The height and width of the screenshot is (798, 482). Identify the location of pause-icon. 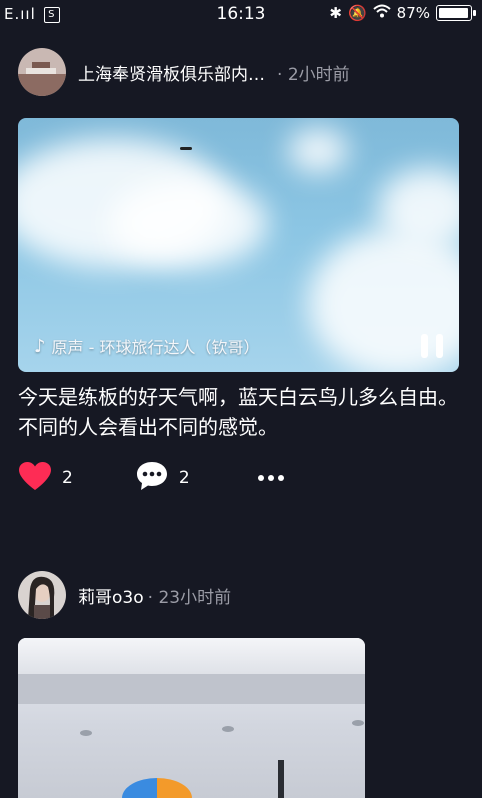
(432, 346).